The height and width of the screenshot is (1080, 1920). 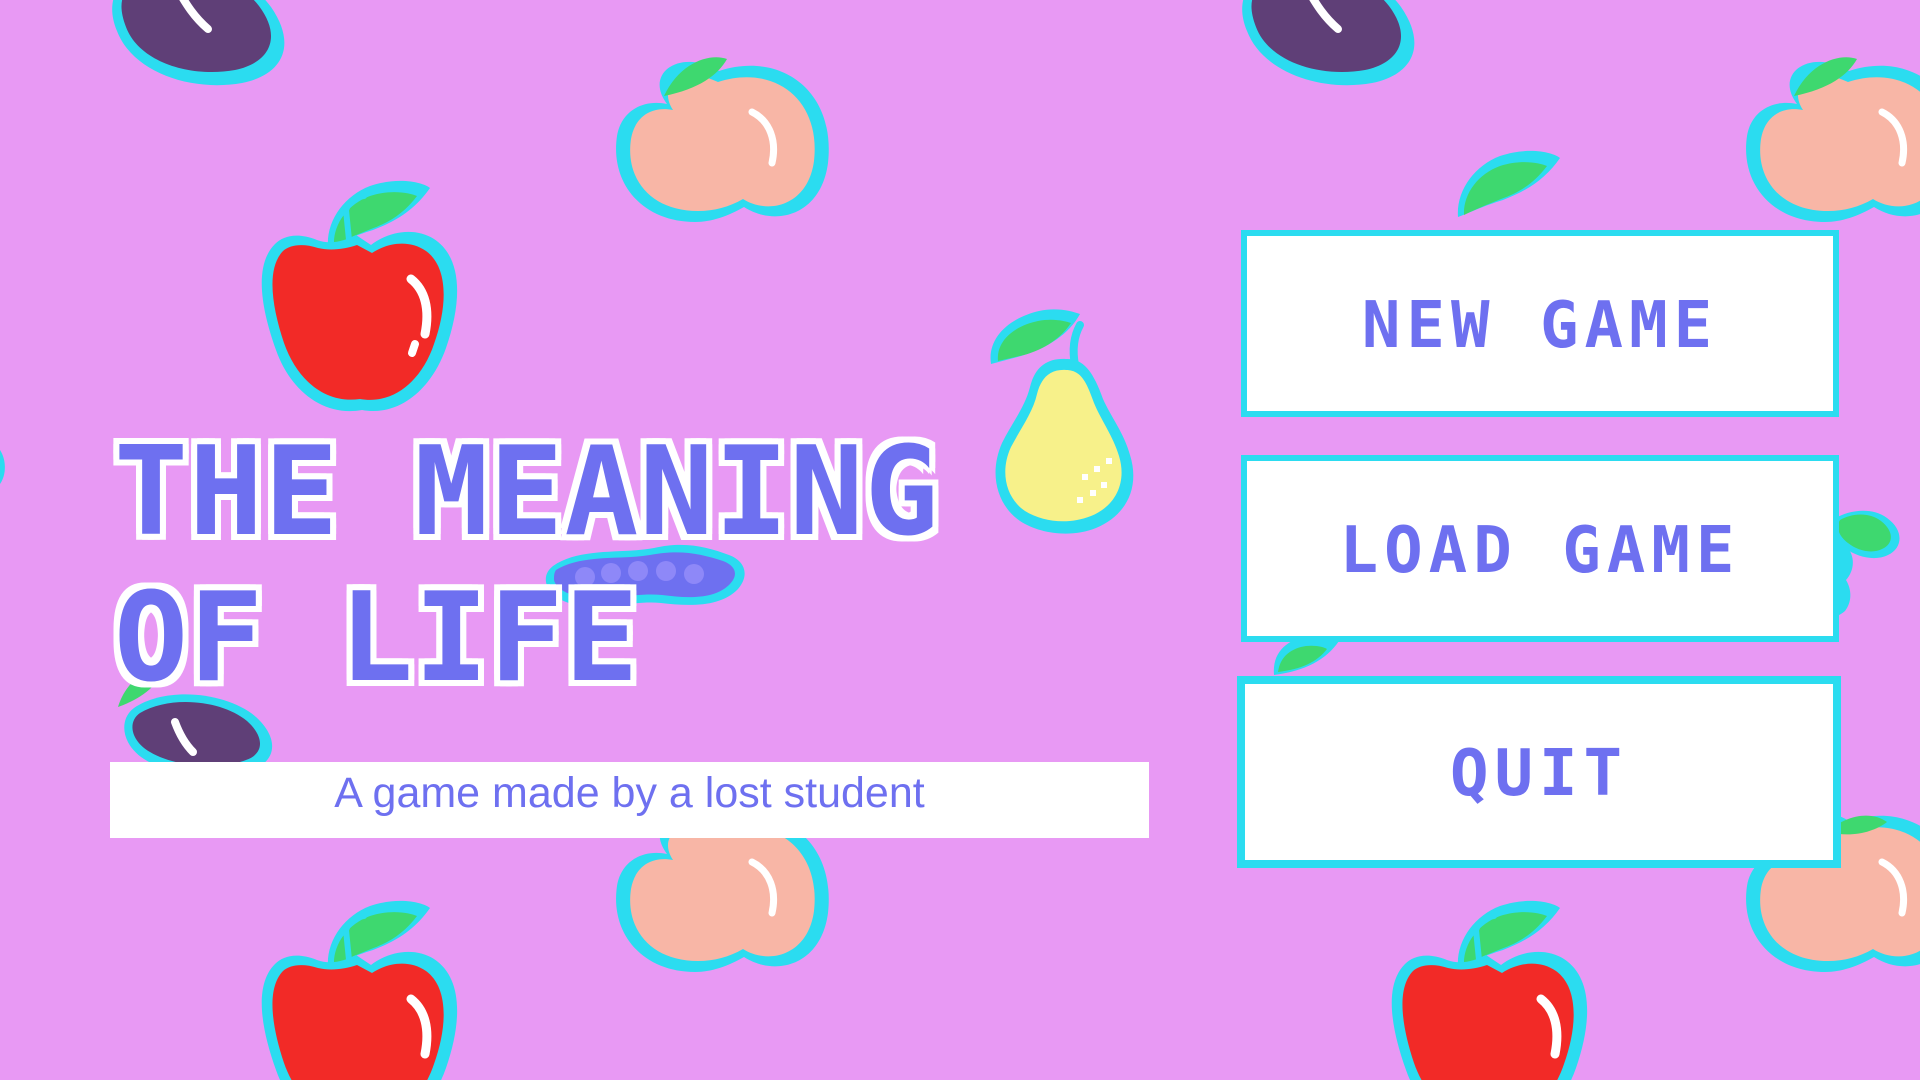 I want to click on load-game-label: LOAD GAME, so click(x=1540, y=550).